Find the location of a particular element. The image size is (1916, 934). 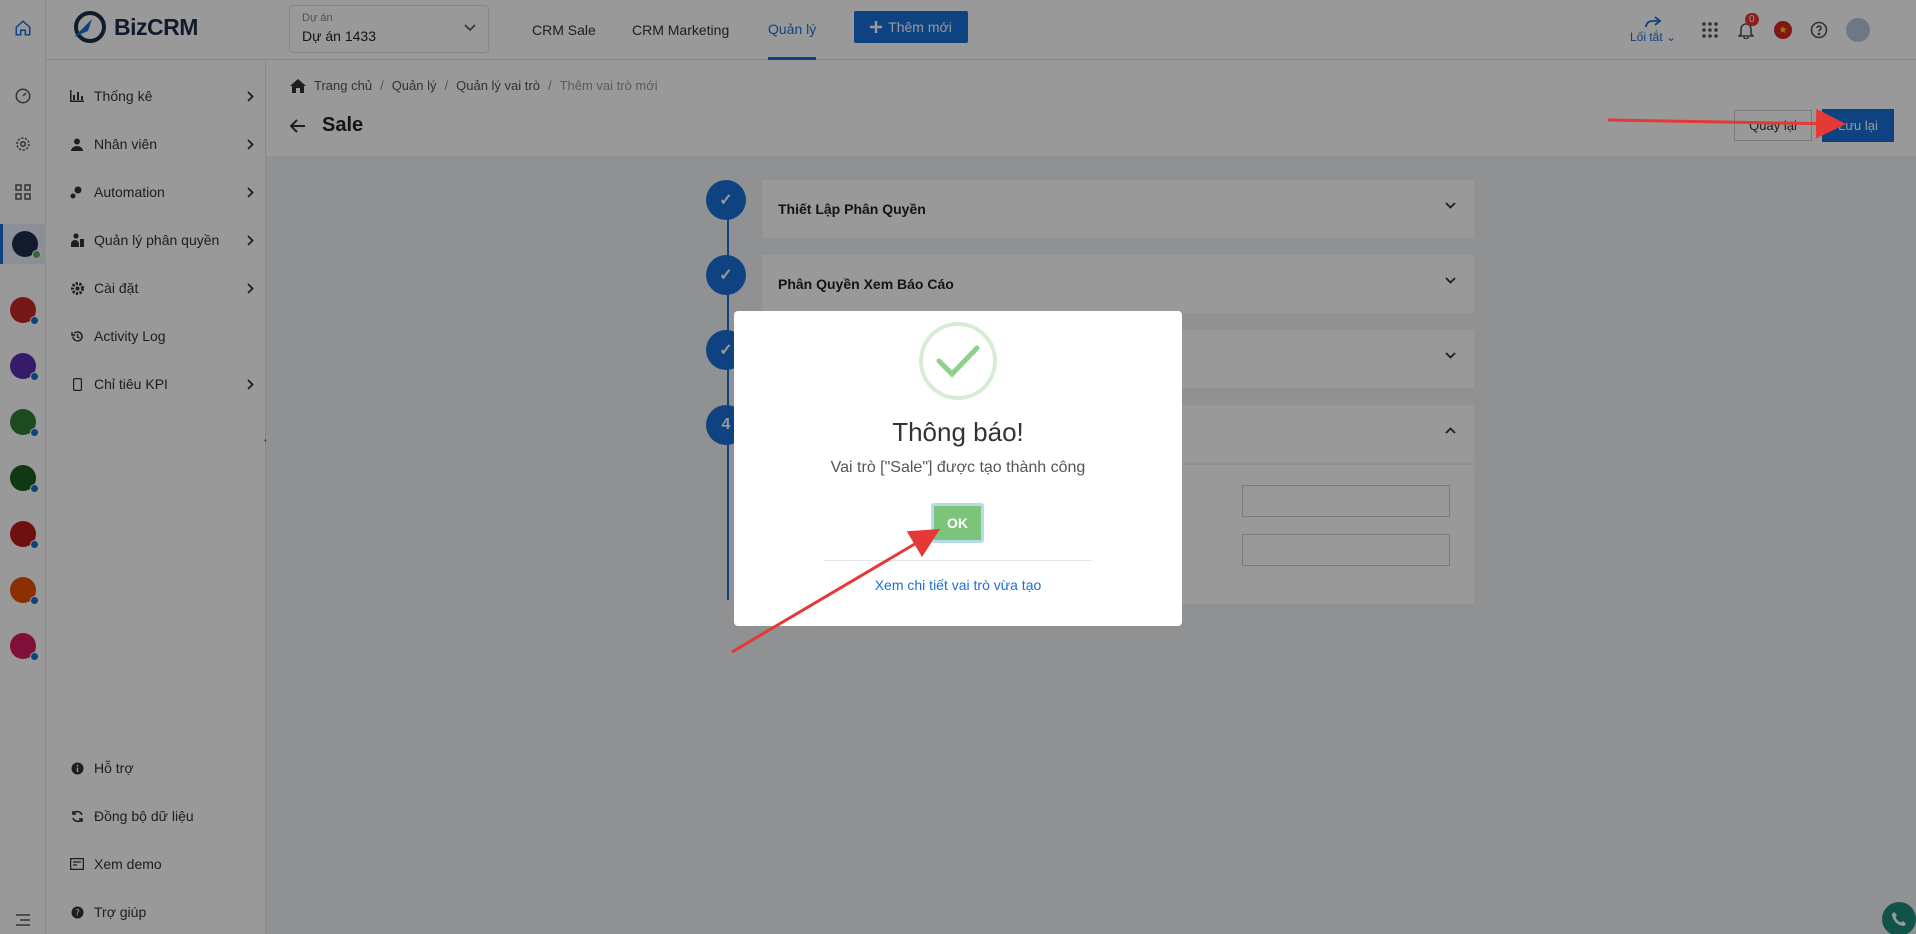

view-role-detail-link: Xem chi tiết vai trò vừa tạo is located at coordinates (958, 585).